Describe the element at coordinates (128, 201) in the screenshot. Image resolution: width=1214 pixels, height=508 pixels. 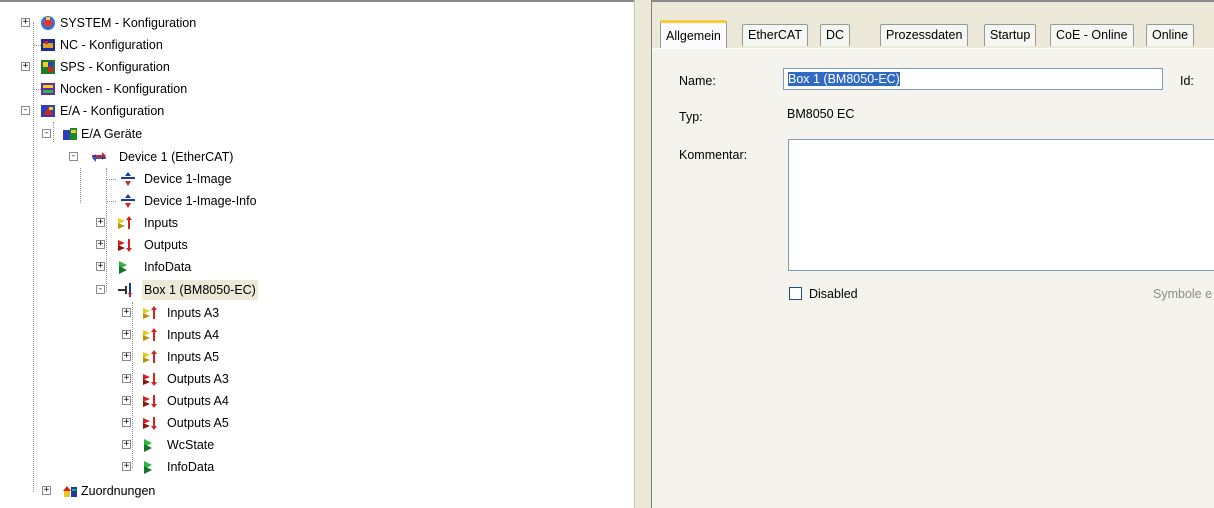
I see `image-info-icon` at that location.